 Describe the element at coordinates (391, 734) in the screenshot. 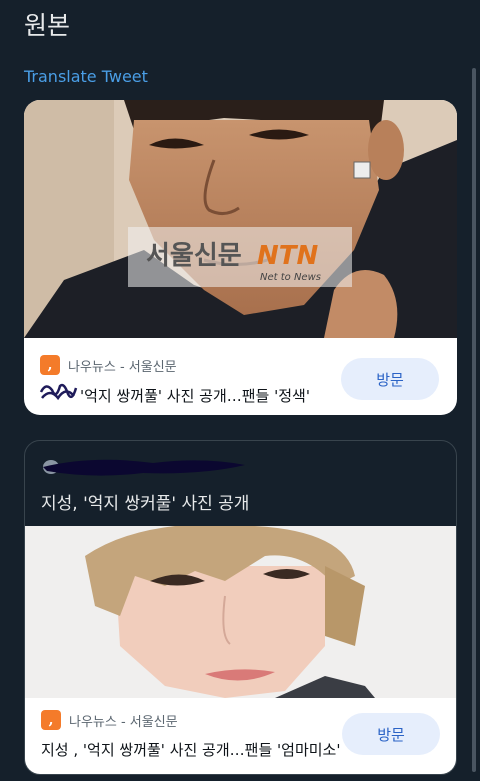

I see `card2-visit-button: 방문` at that location.